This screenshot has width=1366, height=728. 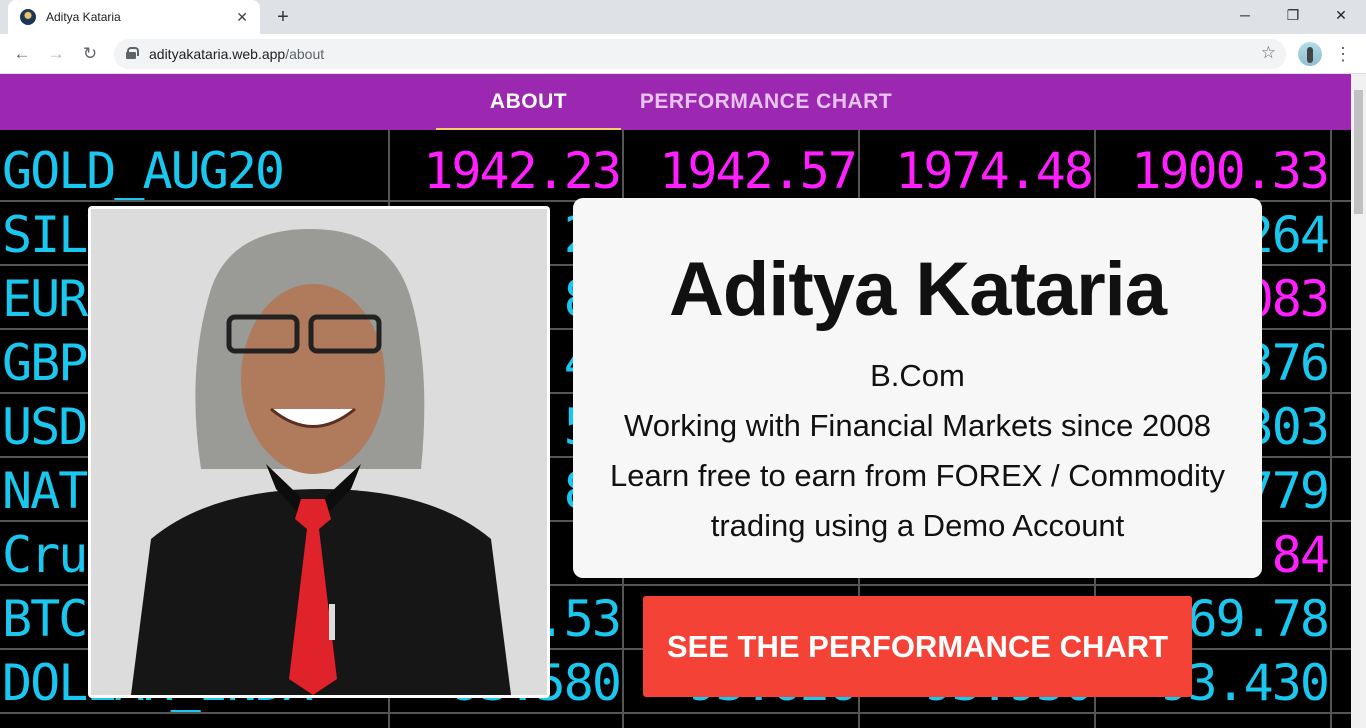 I want to click on back-button: ←, so click(x=22, y=54).